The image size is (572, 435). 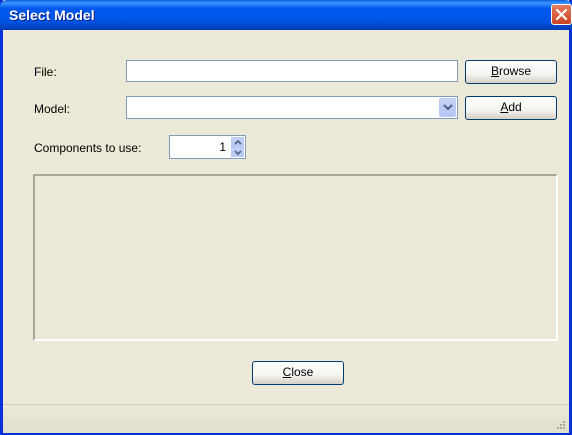 I want to click on close-icon, so click(x=561, y=14).